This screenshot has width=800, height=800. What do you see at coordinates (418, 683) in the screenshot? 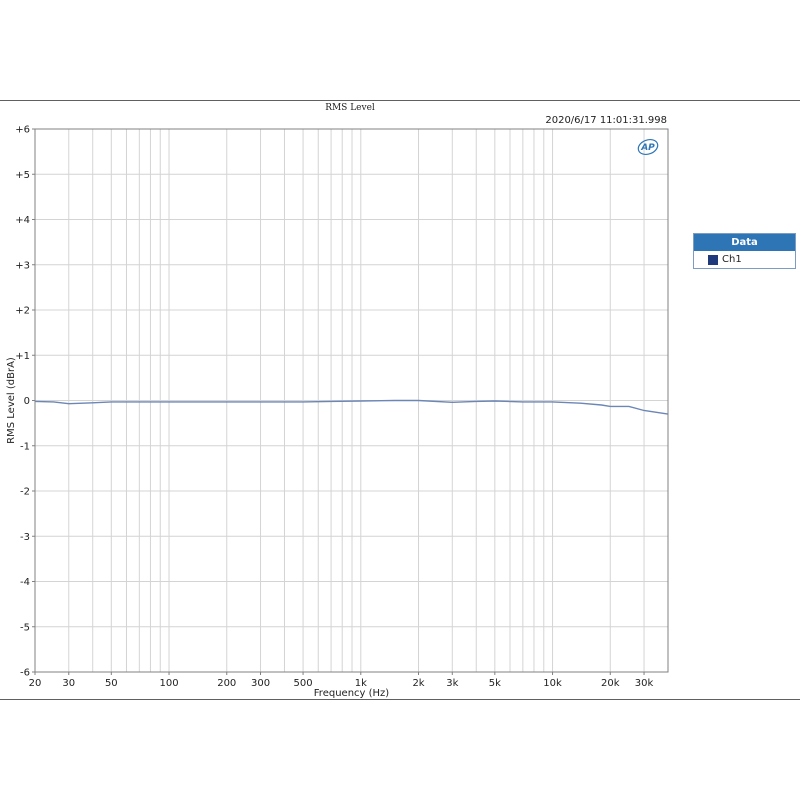
I see `x-tick-label: 2k` at bounding box center [418, 683].